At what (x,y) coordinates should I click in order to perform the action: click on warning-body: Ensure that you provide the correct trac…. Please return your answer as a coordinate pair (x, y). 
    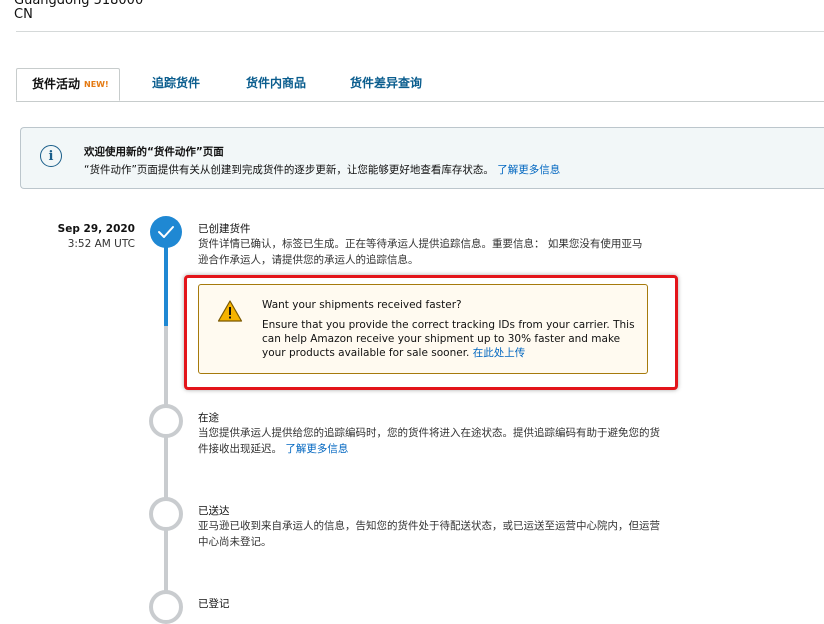
    Looking at the image, I should click on (452, 339).